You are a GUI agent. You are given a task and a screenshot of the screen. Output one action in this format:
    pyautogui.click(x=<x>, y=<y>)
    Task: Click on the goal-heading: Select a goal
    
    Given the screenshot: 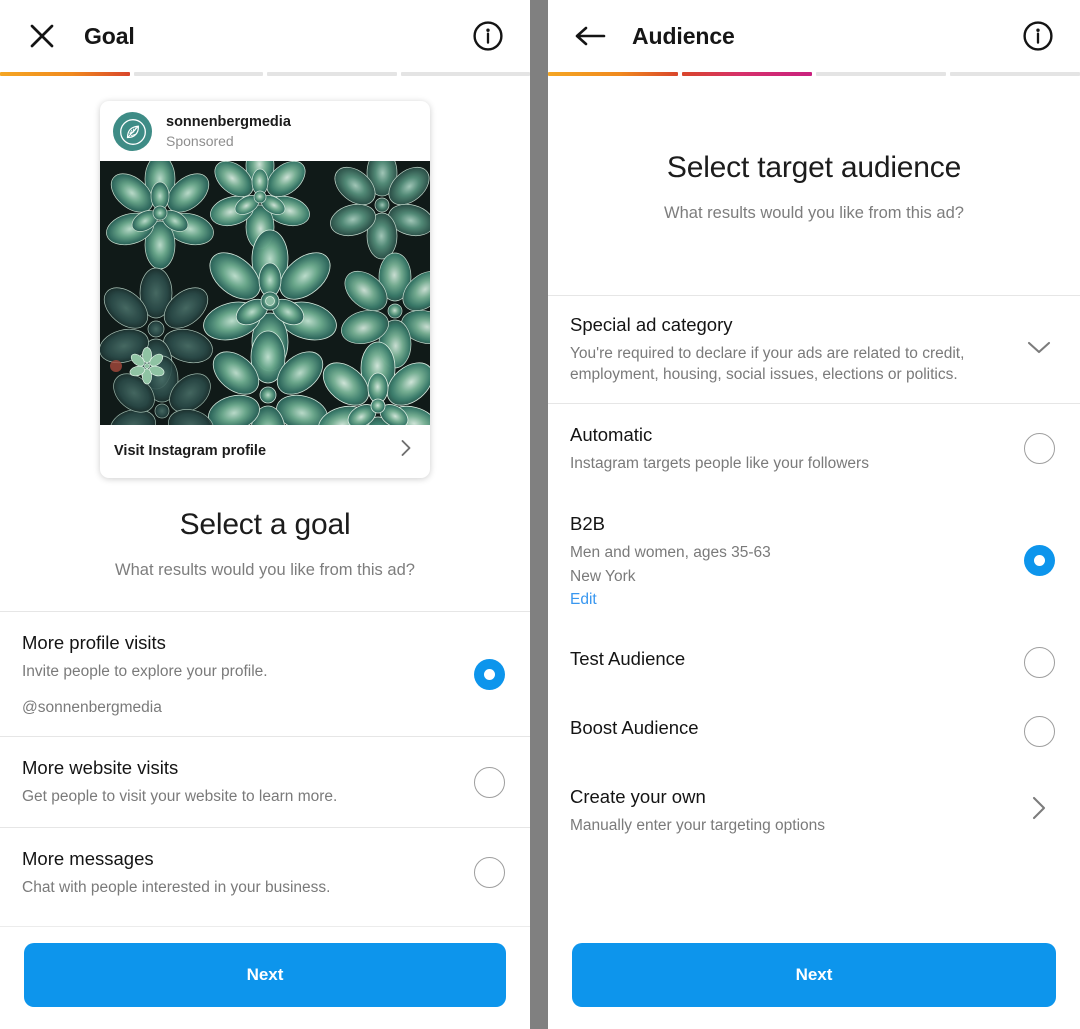 What is the action you would take?
    pyautogui.click(x=265, y=524)
    